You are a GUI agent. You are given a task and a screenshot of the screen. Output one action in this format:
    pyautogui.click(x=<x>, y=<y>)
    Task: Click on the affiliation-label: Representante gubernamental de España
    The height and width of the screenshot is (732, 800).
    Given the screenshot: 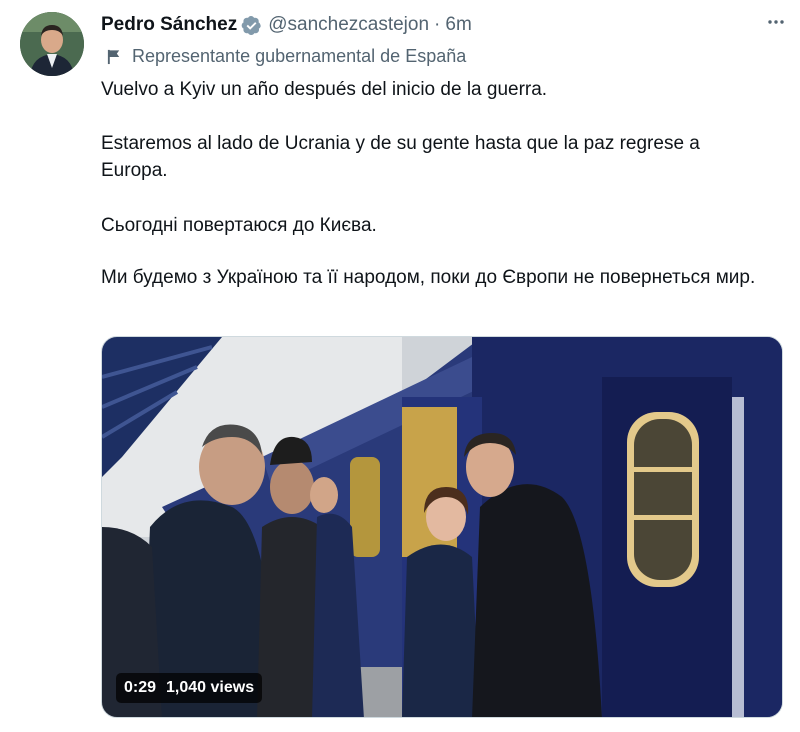 What is the action you would take?
    pyautogui.click(x=286, y=56)
    